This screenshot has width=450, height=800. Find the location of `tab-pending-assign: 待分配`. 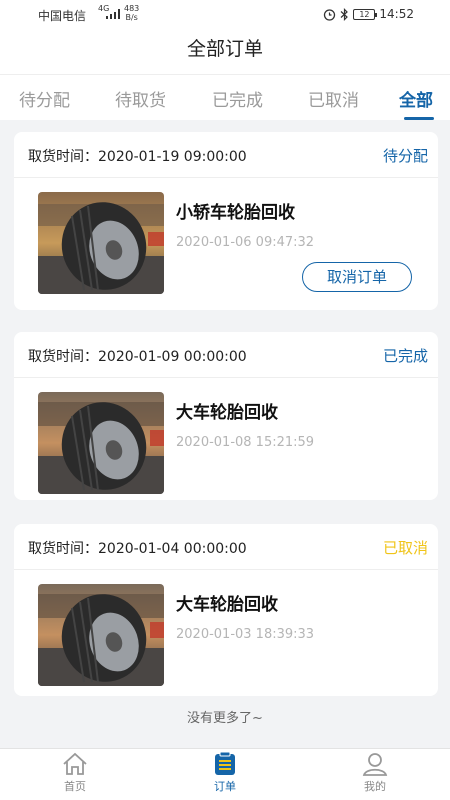

tab-pending-assign: 待分配 is located at coordinates (44, 98).